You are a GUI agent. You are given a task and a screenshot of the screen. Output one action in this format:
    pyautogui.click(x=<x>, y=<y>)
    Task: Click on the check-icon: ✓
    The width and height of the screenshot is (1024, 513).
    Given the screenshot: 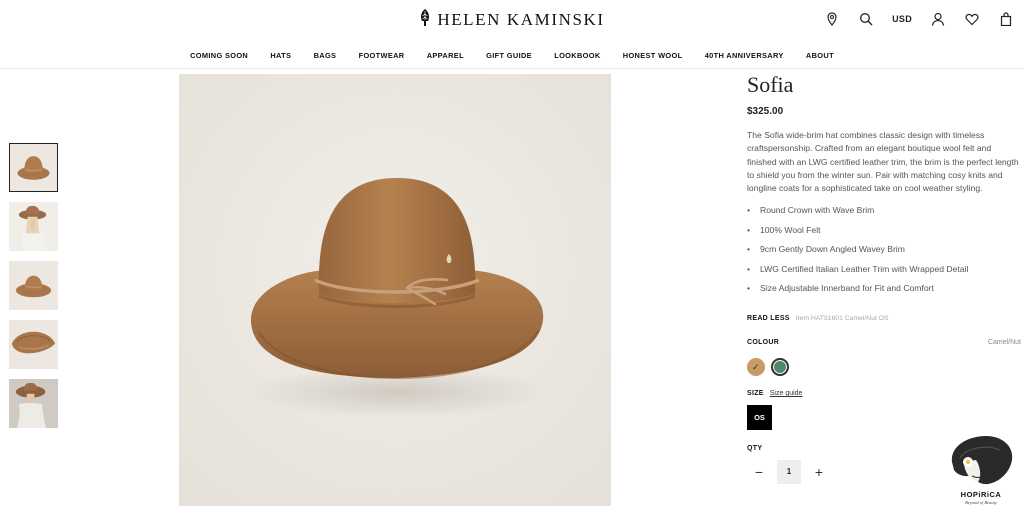 What is the action you would take?
    pyautogui.click(x=756, y=366)
    